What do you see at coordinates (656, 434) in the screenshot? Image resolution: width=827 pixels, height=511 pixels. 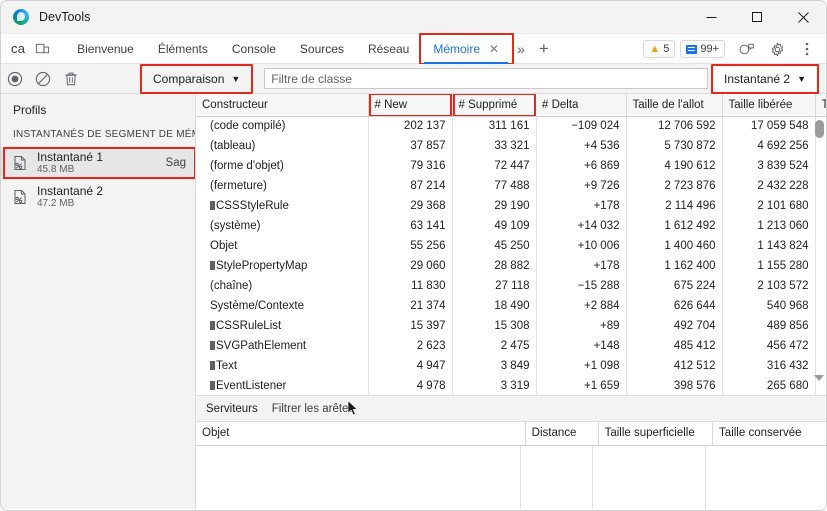 I see `column-header-shallow-size: Taille superficielle` at bounding box center [656, 434].